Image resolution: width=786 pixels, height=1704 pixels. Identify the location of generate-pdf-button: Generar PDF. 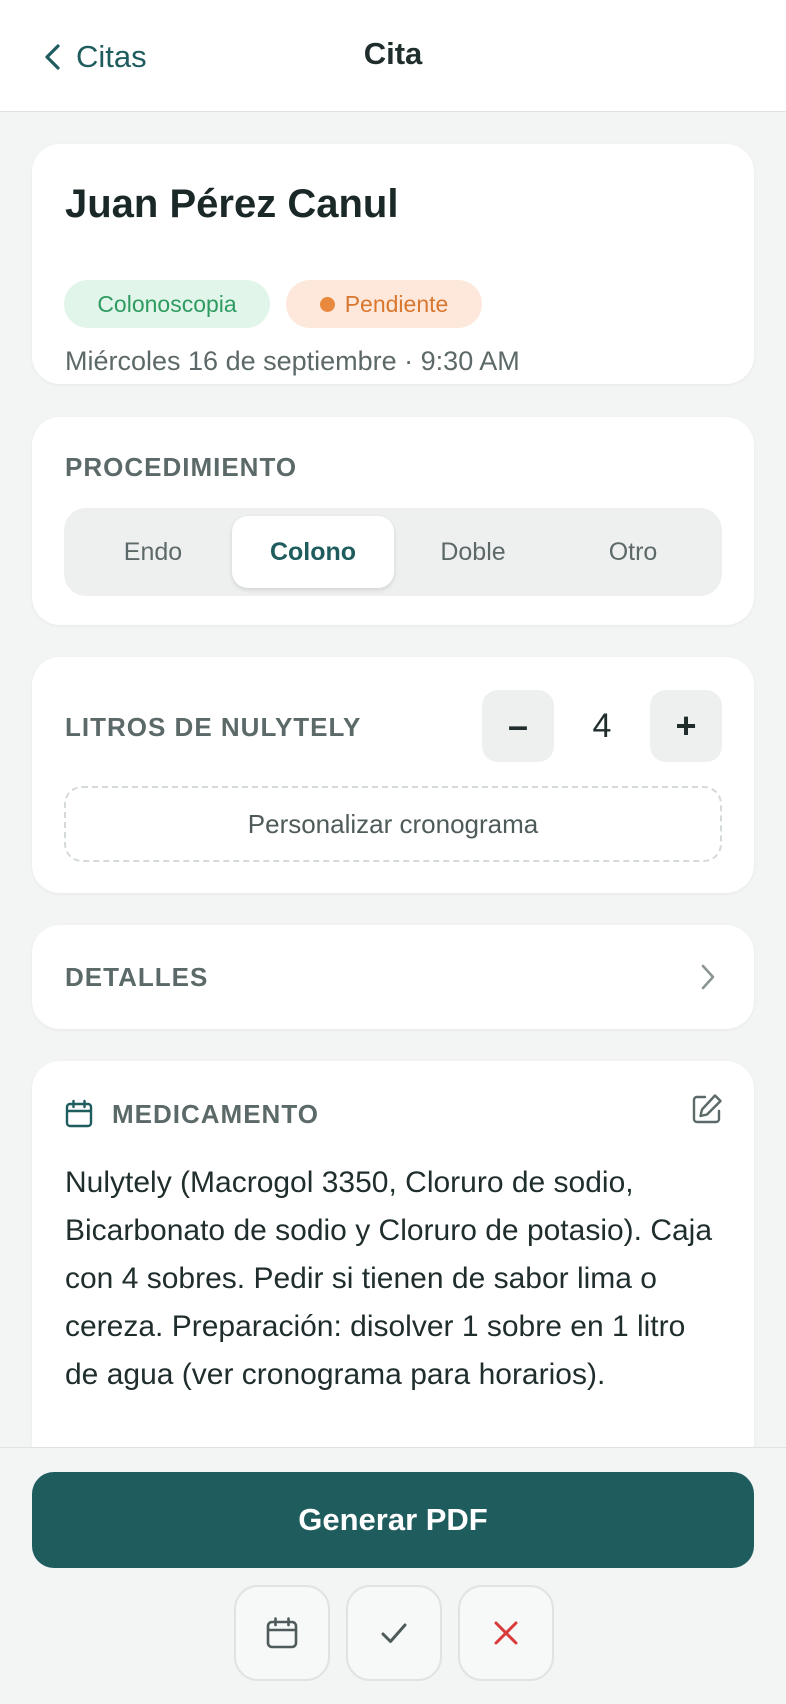
(393, 1520).